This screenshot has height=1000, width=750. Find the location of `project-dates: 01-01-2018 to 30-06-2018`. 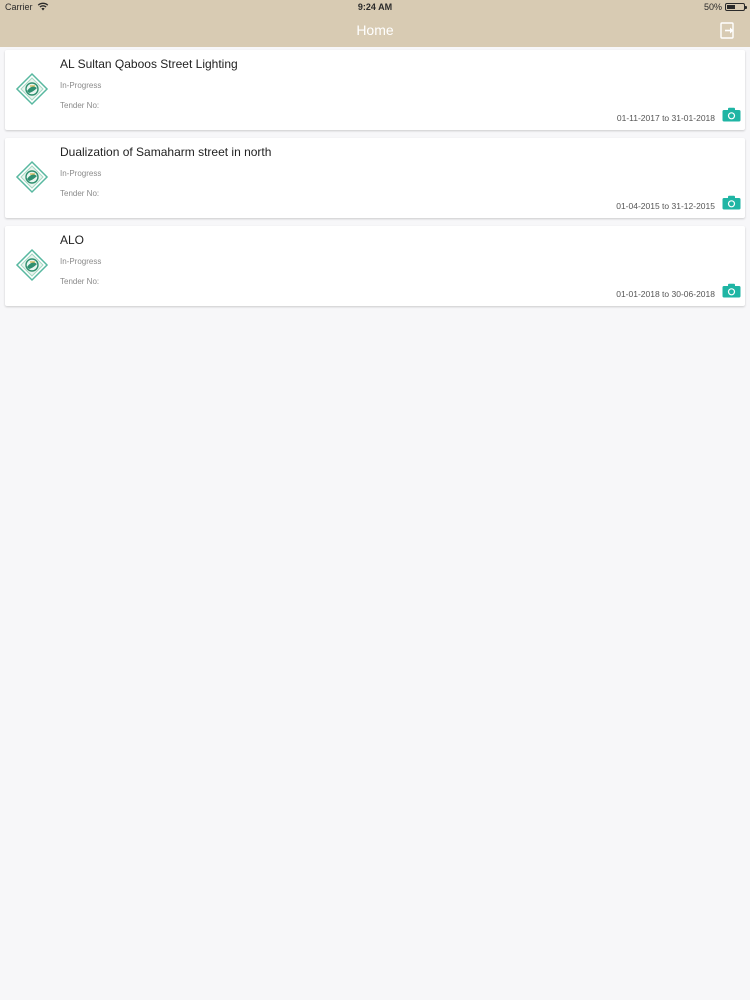

project-dates: 01-01-2018 to 30-06-2018 is located at coordinates (665, 294).